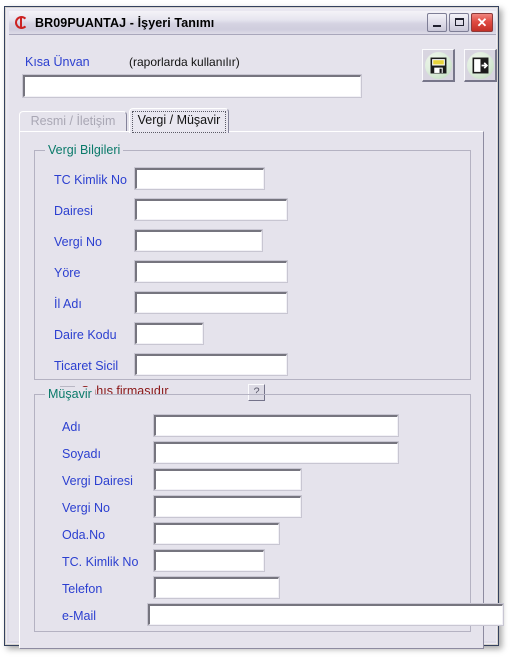 Image resolution: width=515 pixels, height=661 pixels. I want to click on tab-resmi-iletisim-label: Resmi / İletişim, so click(73, 121).